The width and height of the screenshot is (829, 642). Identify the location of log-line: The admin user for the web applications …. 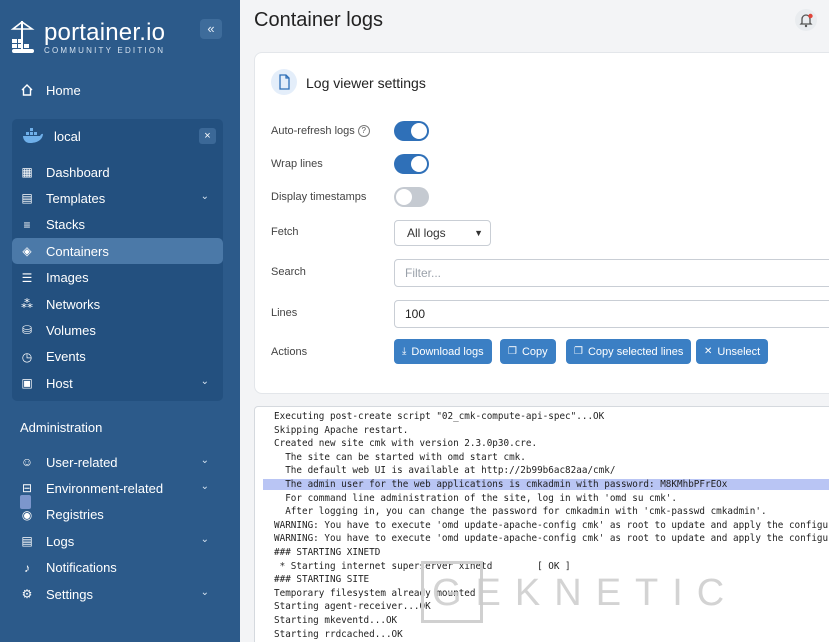
(546, 484).